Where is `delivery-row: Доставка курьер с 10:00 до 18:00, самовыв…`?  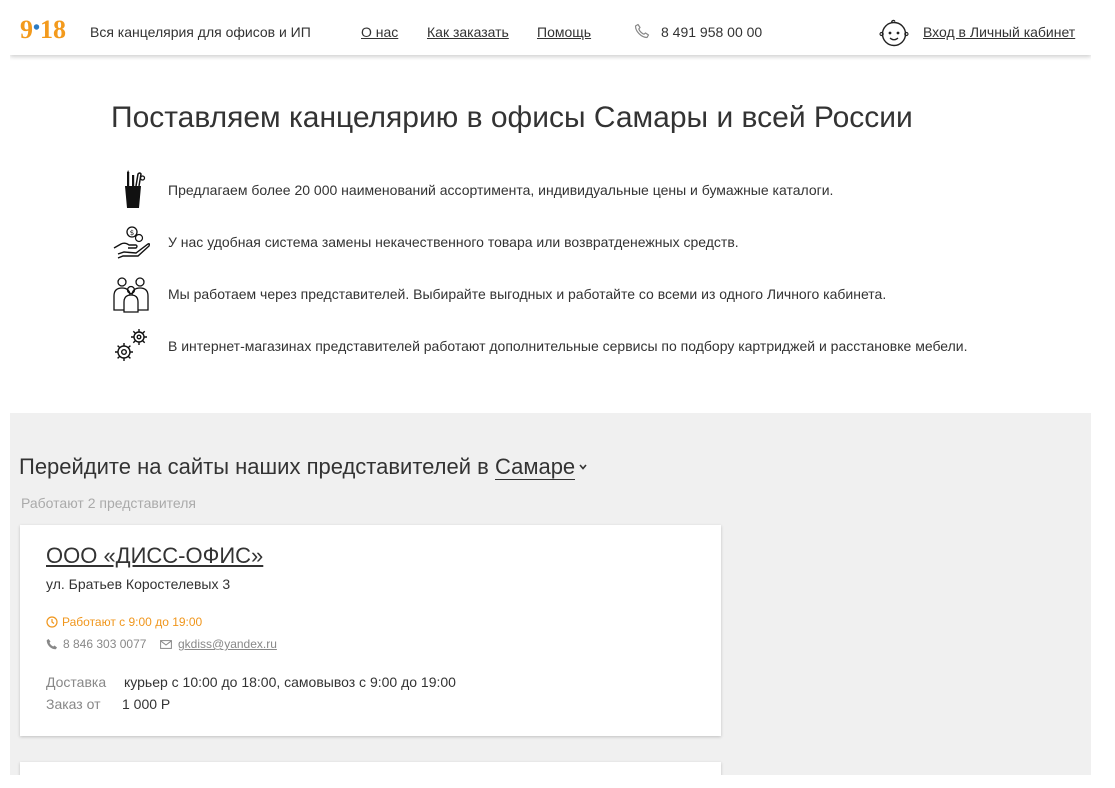
delivery-row: Доставка курьер с 10:00 до 18:00, самовыв… is located at coordinates (251, 682).